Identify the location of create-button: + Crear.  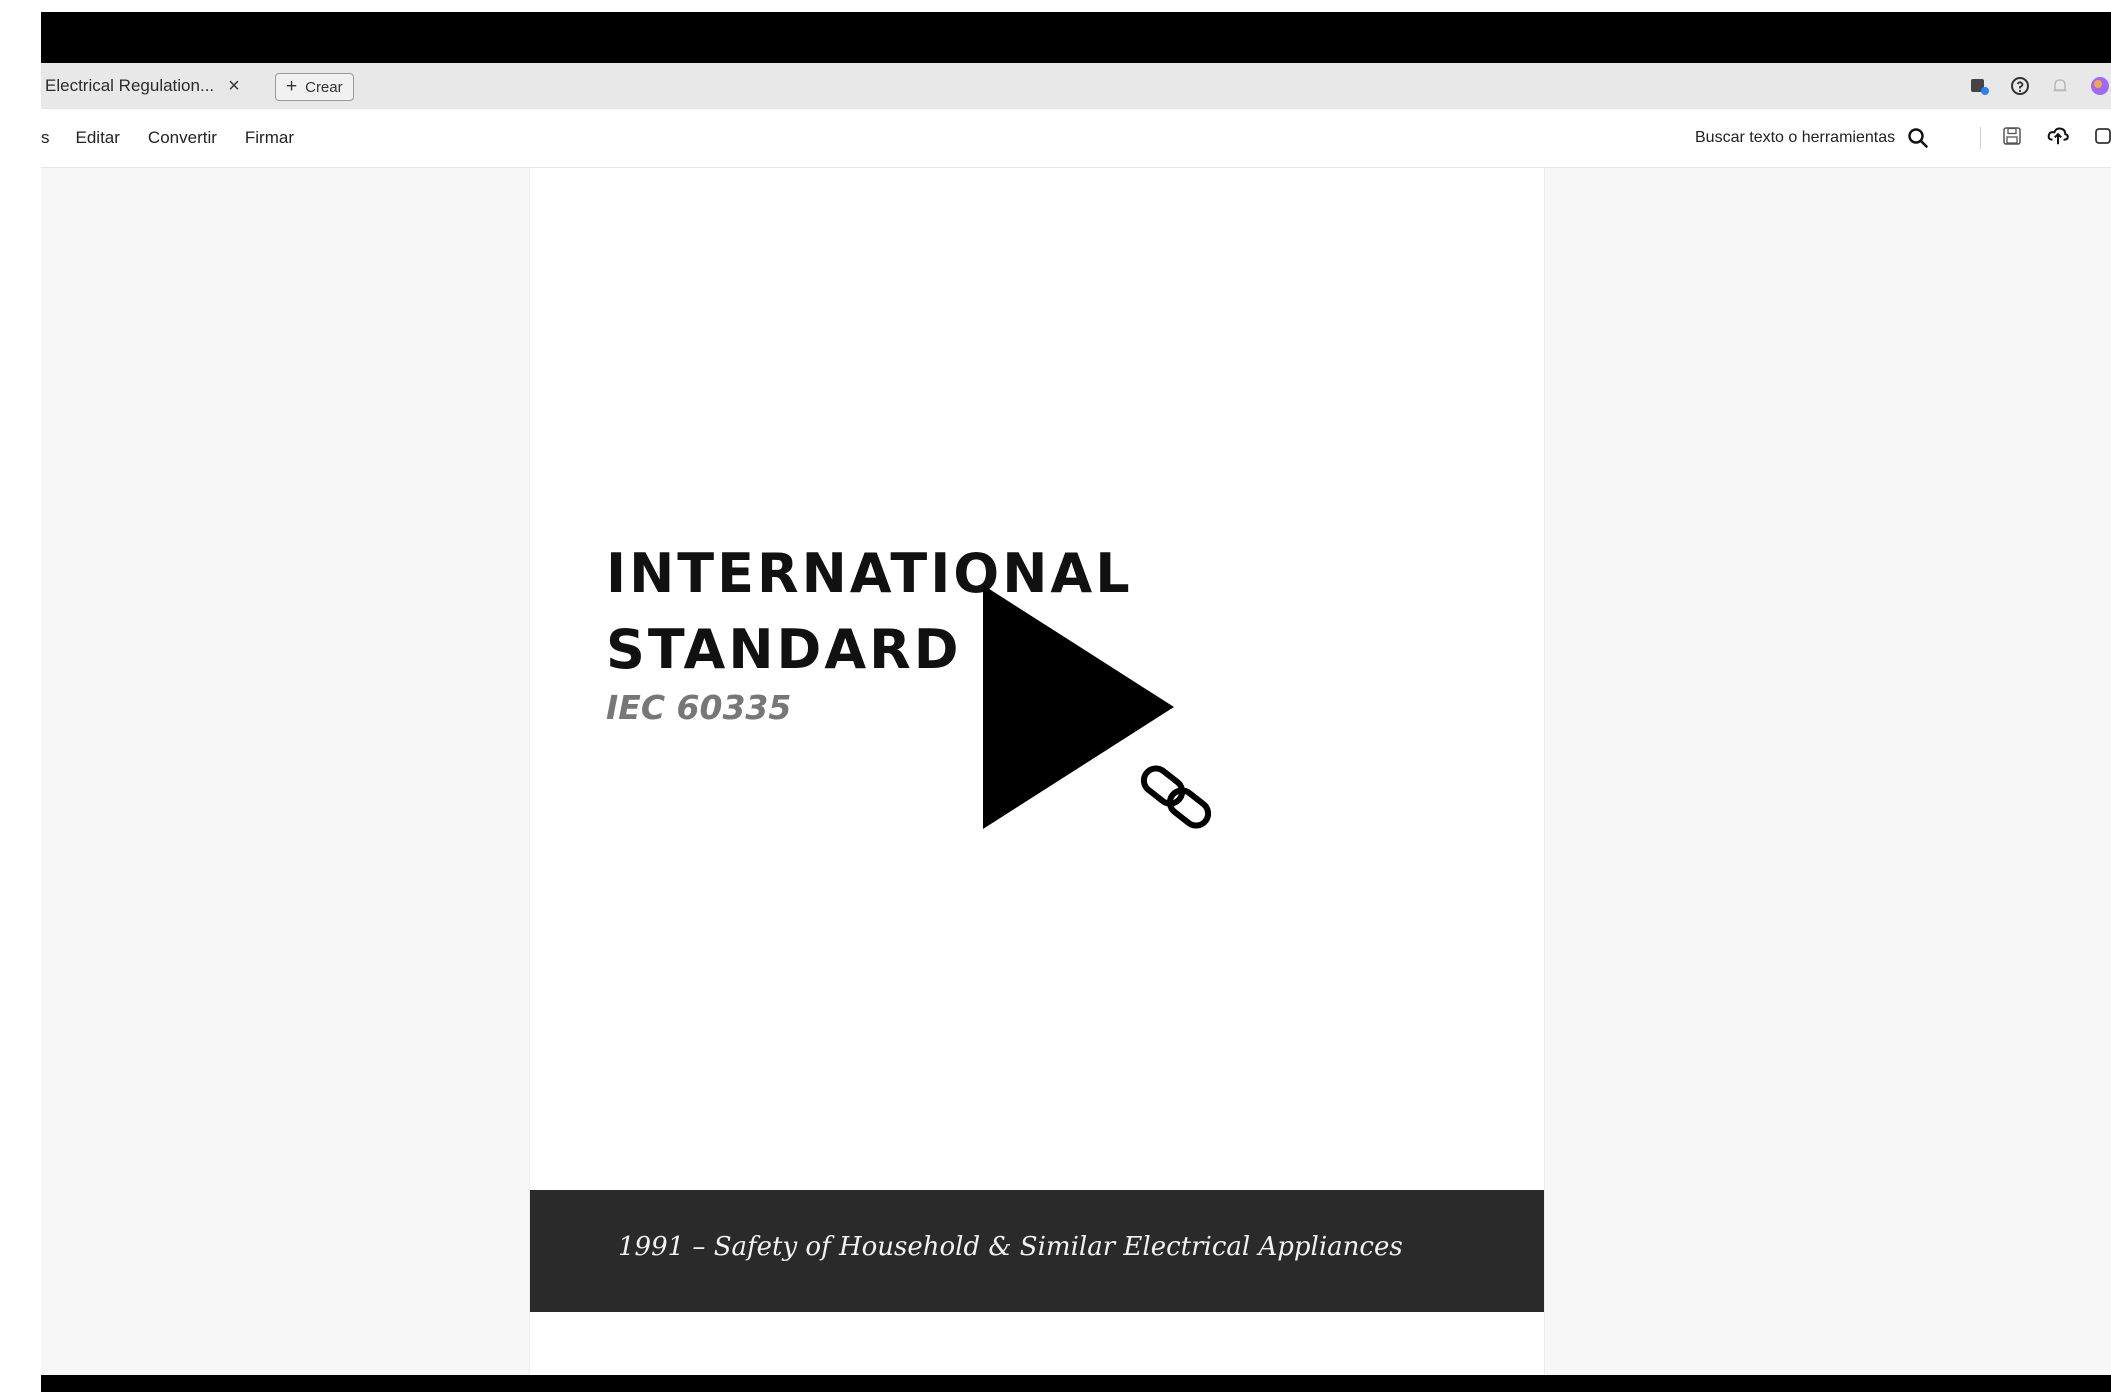
(314, 87).